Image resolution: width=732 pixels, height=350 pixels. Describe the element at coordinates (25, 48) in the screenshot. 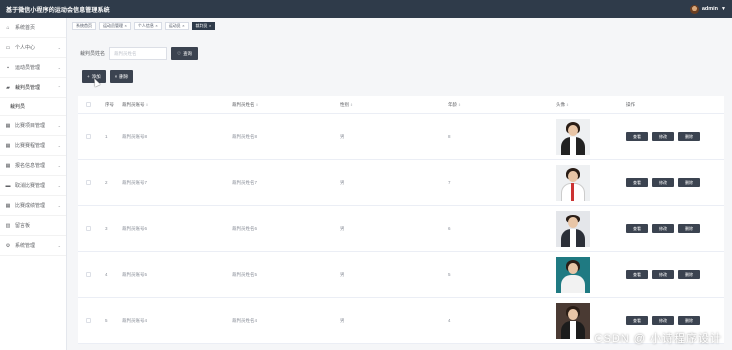

I see `sidebar-item-label: 个人中心` at that location.